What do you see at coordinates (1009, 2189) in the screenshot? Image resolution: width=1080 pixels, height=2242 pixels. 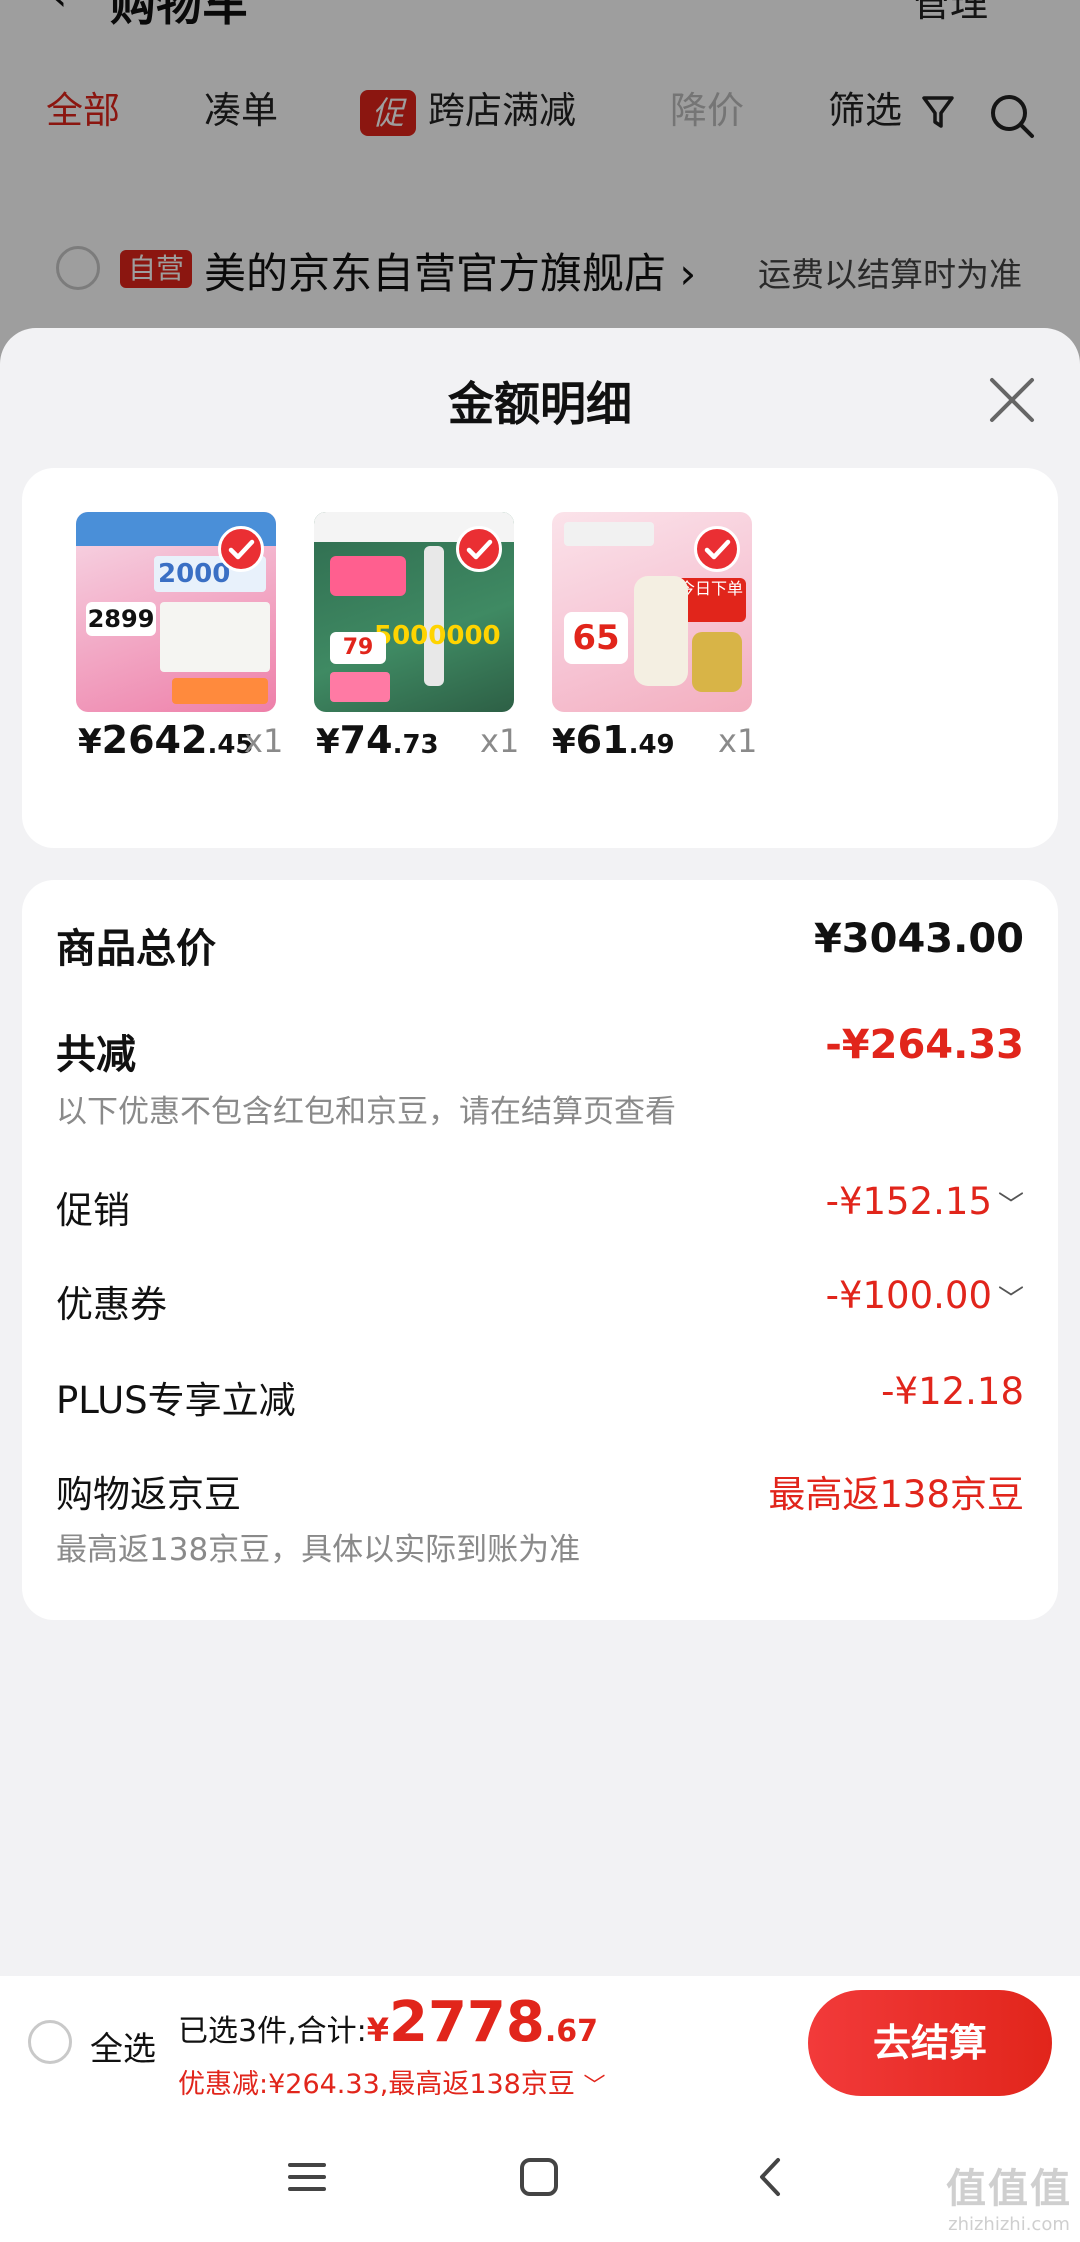 I see `watermark-logo: 值值值` at bounding box center [1009, 2189].